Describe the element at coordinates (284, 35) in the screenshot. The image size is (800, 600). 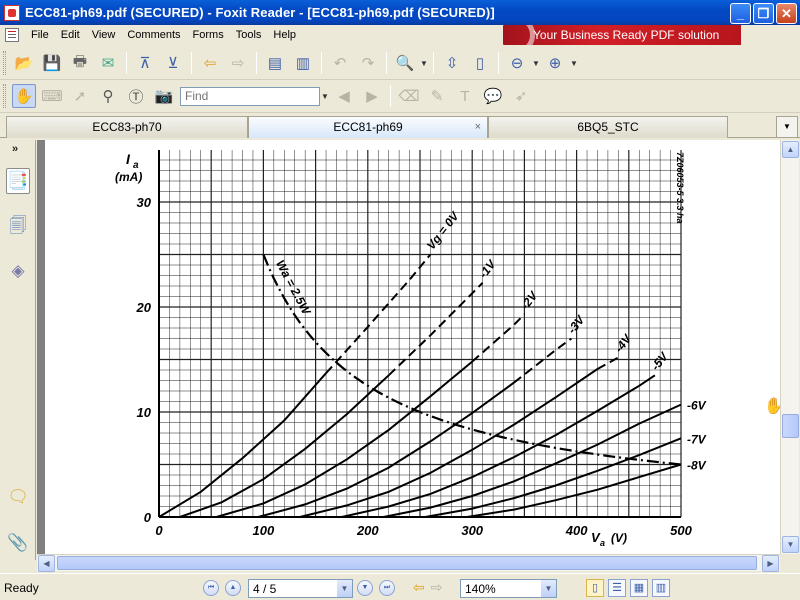
I see `menu-help: Help` at that location.